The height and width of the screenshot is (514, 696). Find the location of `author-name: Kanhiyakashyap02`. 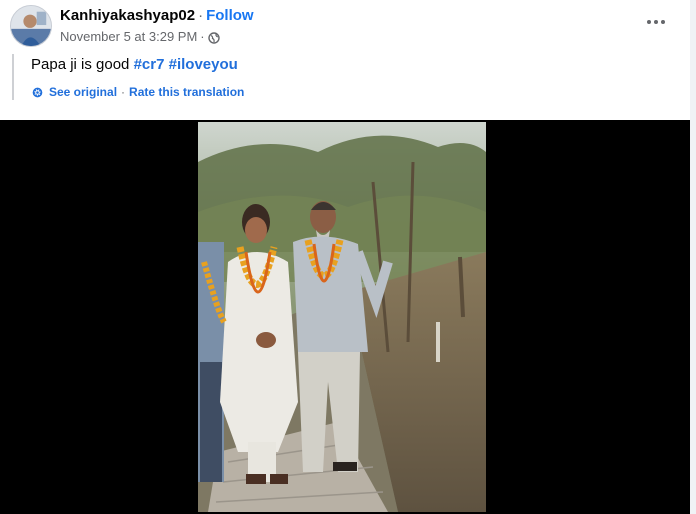

author-name: Kanhiyakashyap02 is located at coordinates (127, 15).